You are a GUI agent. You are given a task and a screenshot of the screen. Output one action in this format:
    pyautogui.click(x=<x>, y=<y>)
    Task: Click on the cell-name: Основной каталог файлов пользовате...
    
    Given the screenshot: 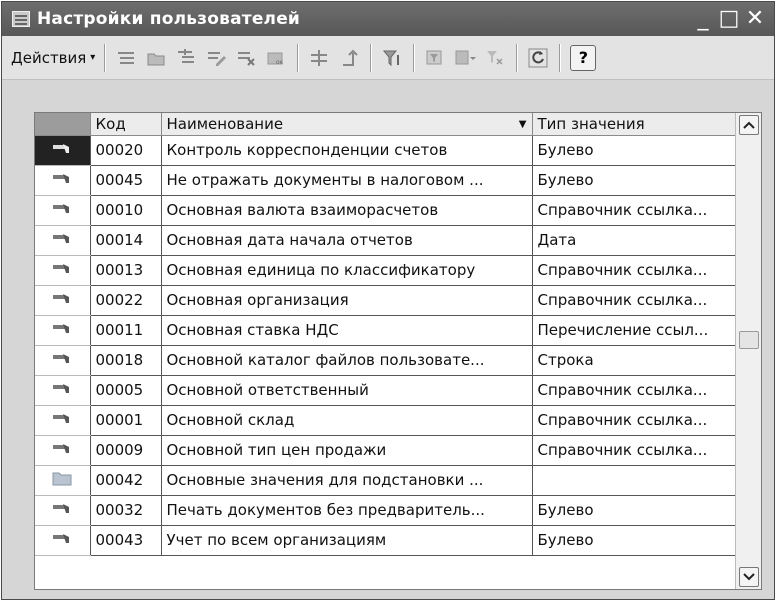 What is the action you would take?
    pyautogui.click(x=347, y=360)
    